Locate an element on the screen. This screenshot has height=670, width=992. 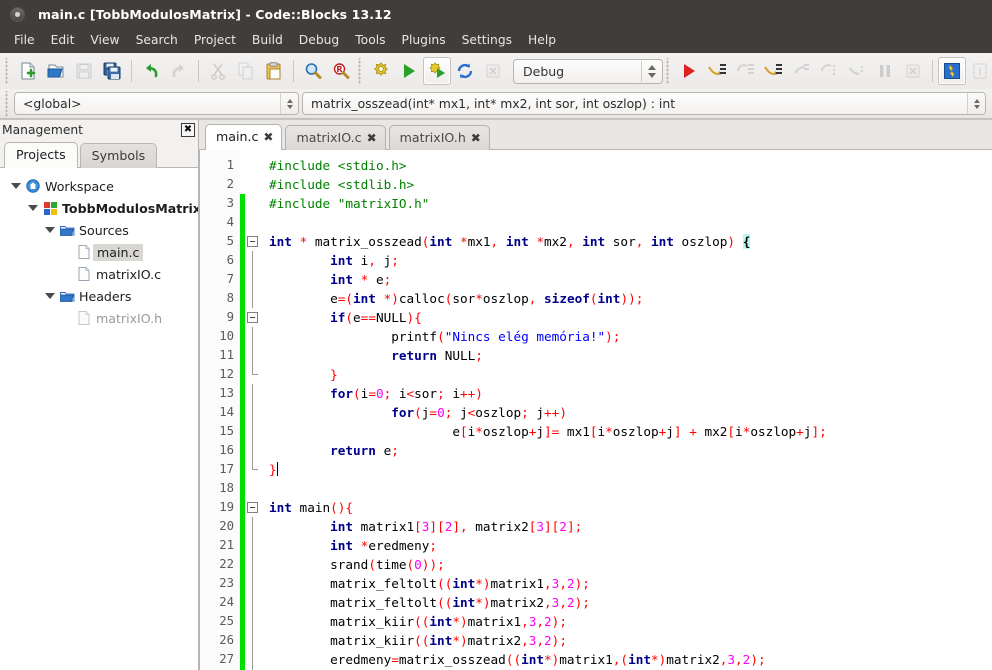
code-folding-margin is located at coordinates (253, 410).